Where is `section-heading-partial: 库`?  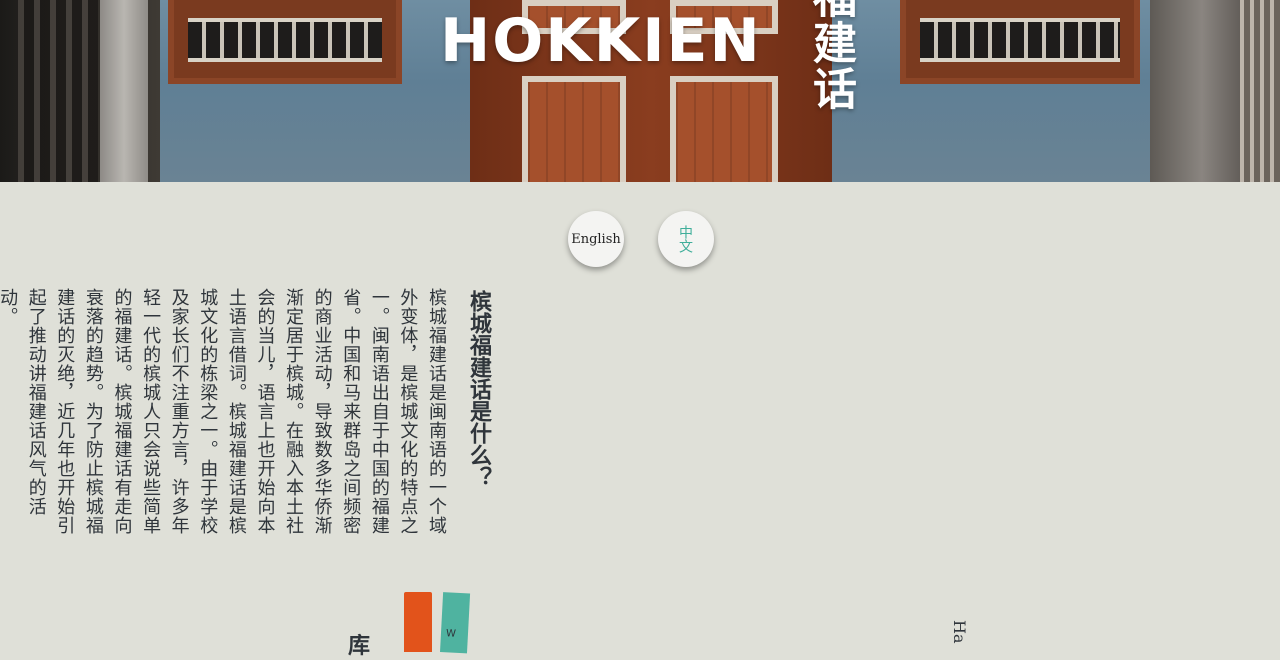
section-heading-partial: 库 is located at coordinates (359, 646).